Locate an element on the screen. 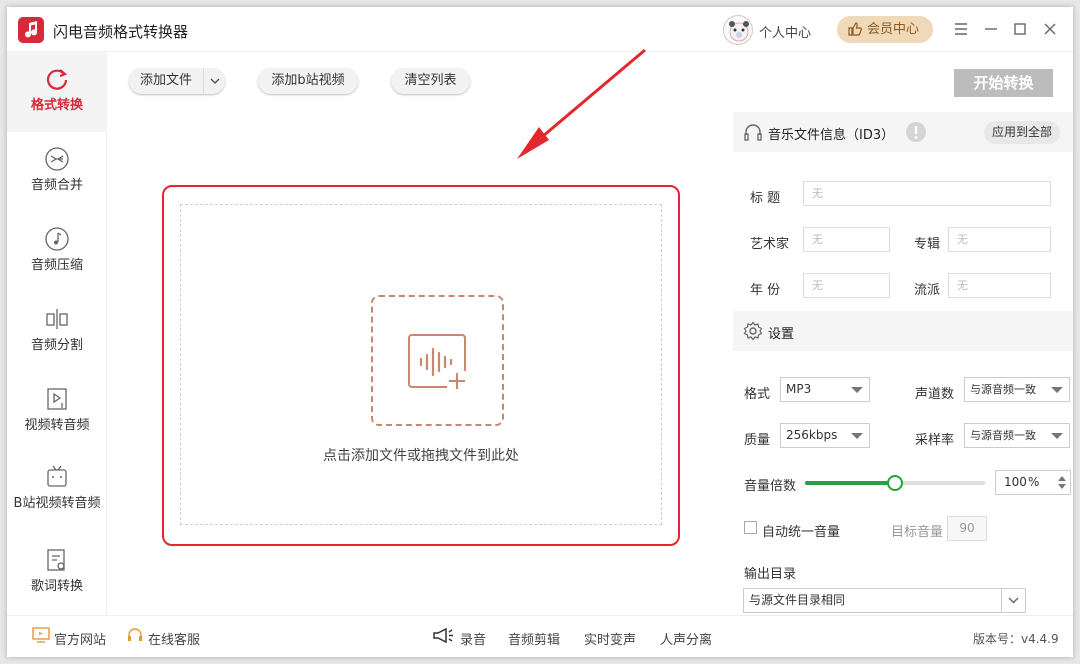  user-center-link: 个人中心 is located at coordinates (785, 31).